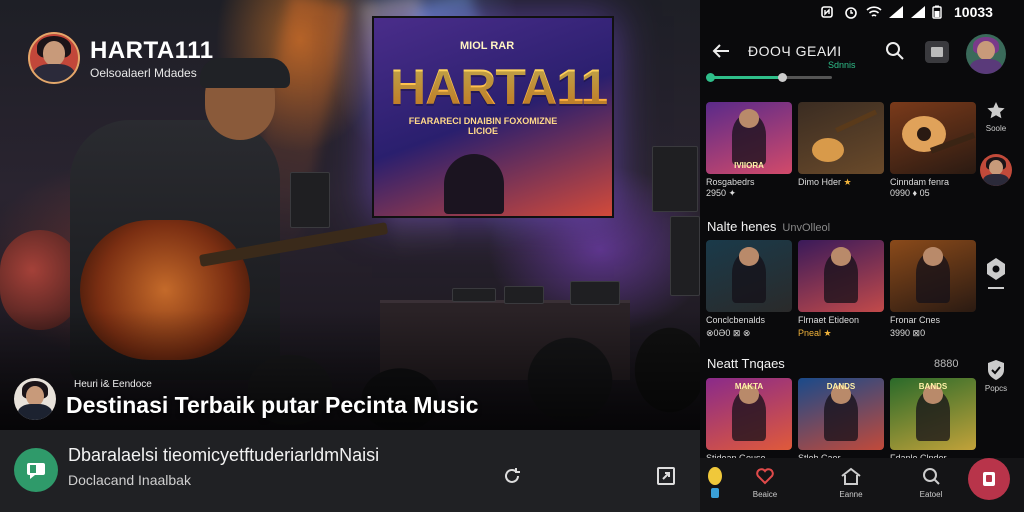  Describe the element at coordinates (933, 386) in the screenshot. I see `thumb-caption: BANDS` at that location.